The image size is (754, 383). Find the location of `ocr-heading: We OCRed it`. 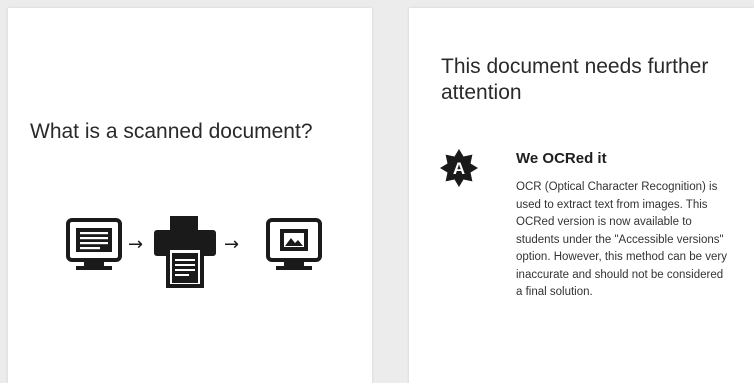

ocr-heading: We OCRed it is located at coordinates (561, 158).